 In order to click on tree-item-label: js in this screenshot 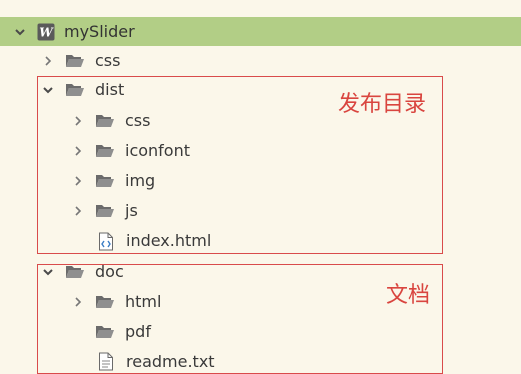, I will do `click(131, 210)`.